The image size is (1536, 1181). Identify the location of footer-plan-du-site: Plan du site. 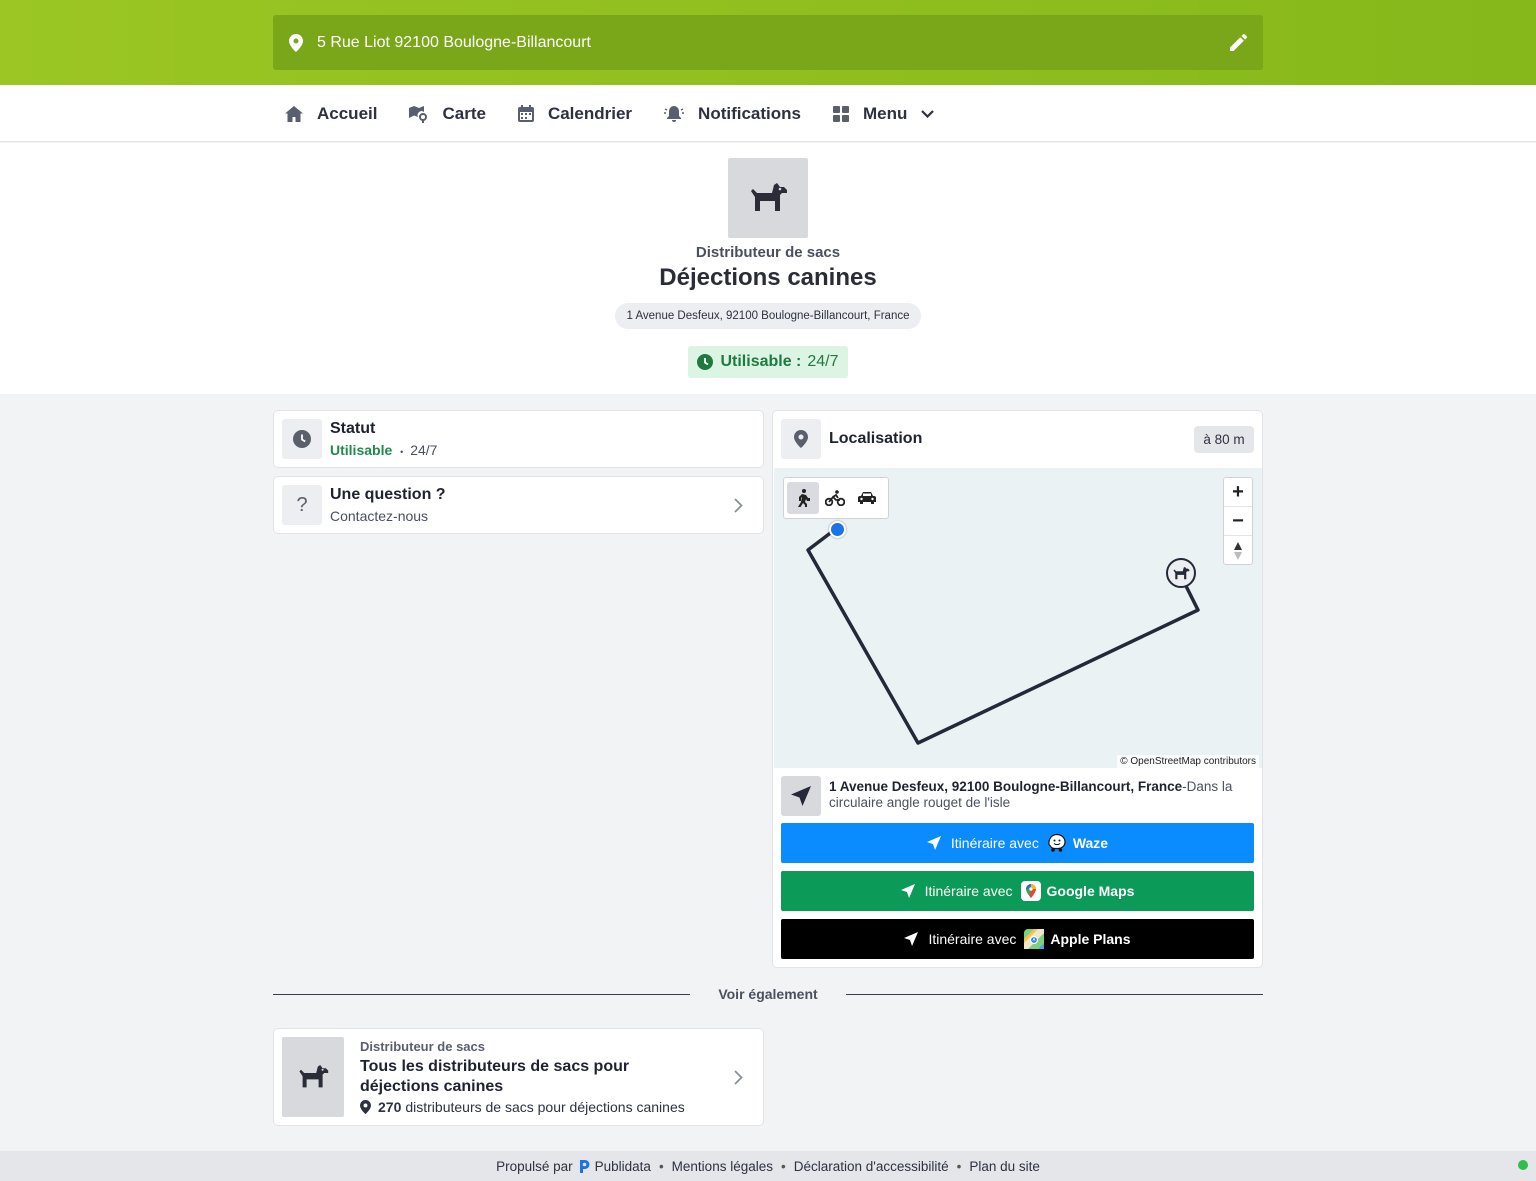
(1004, 1166).